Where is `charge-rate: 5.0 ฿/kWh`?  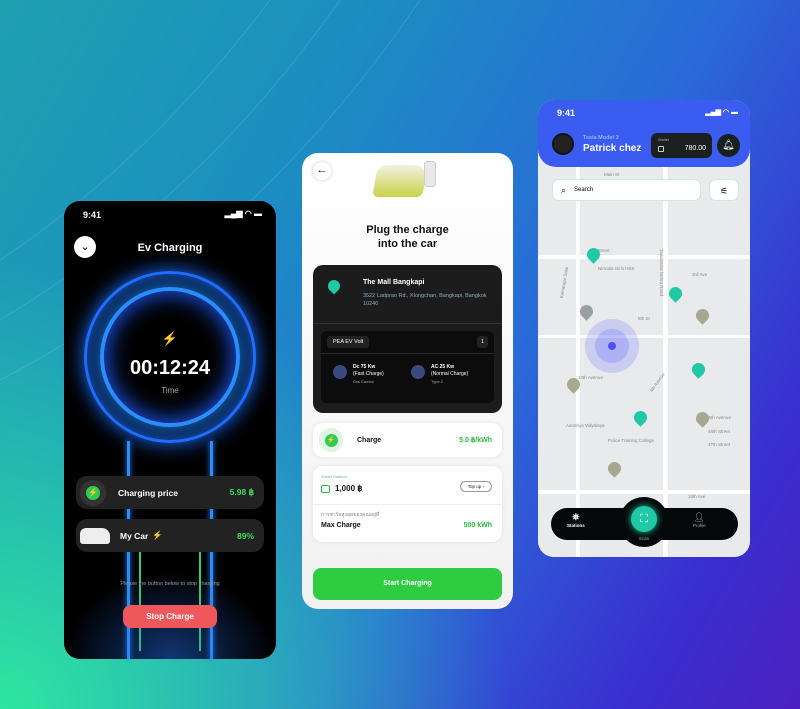 charge-rate: 5.0 ฿/kWh is located at coordinates (475, 440).